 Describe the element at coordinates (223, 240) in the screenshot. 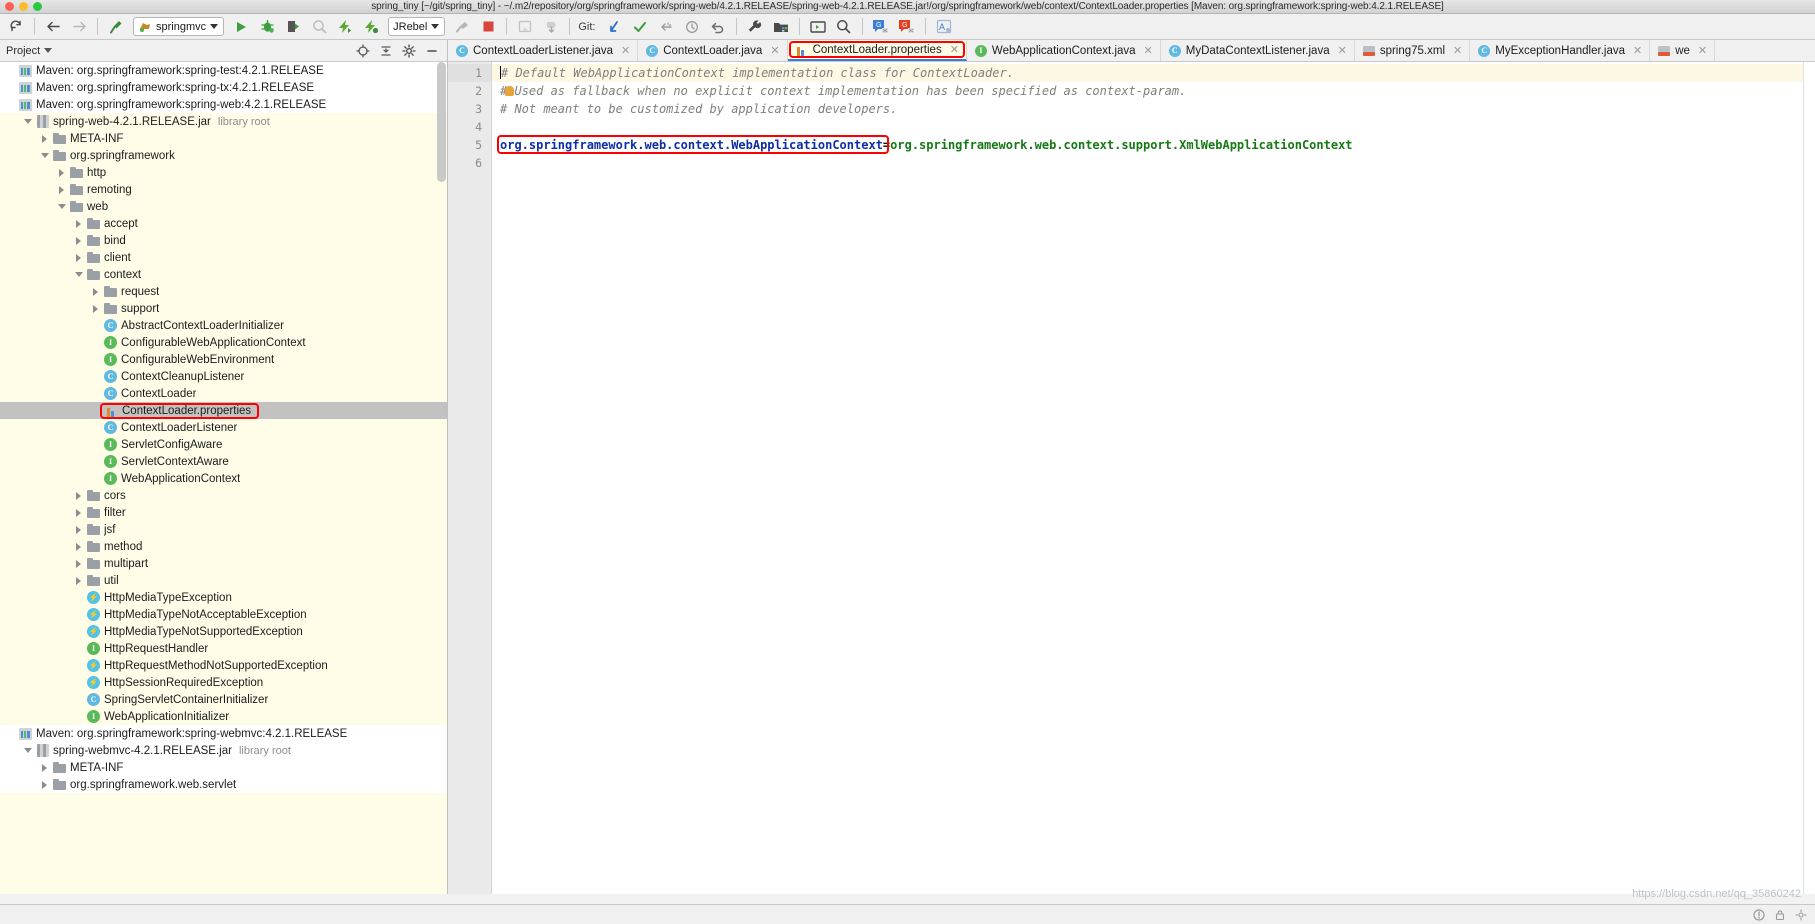

I see `tree-node: bind` at that location.